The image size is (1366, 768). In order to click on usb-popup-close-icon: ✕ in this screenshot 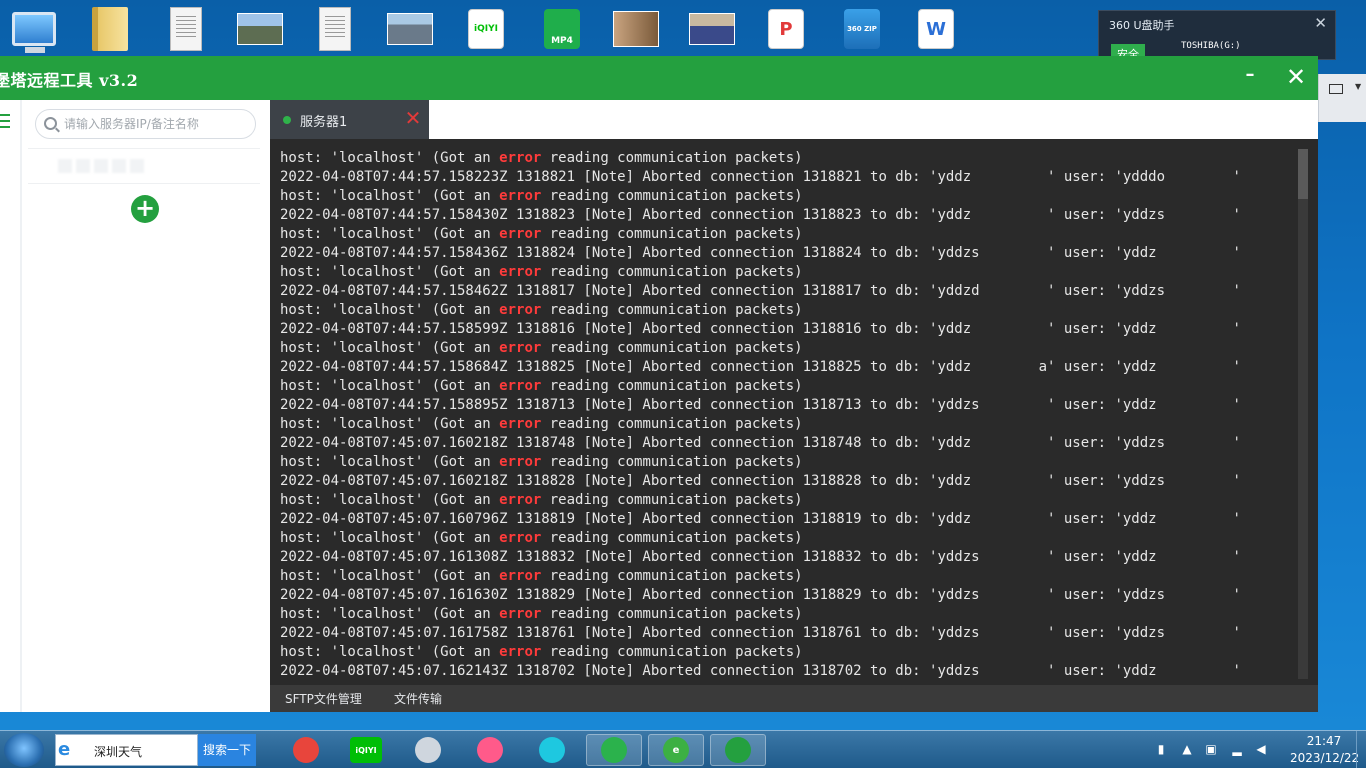, I will do `click(1320, 23)`.